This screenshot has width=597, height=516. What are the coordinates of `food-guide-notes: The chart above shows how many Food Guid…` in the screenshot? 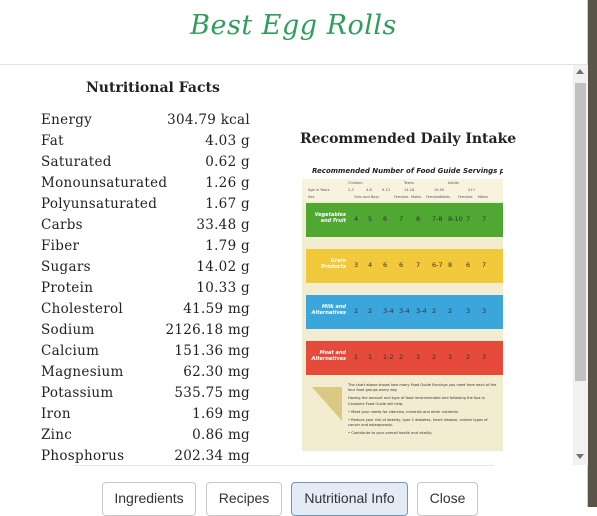 It's located at (423, 411).